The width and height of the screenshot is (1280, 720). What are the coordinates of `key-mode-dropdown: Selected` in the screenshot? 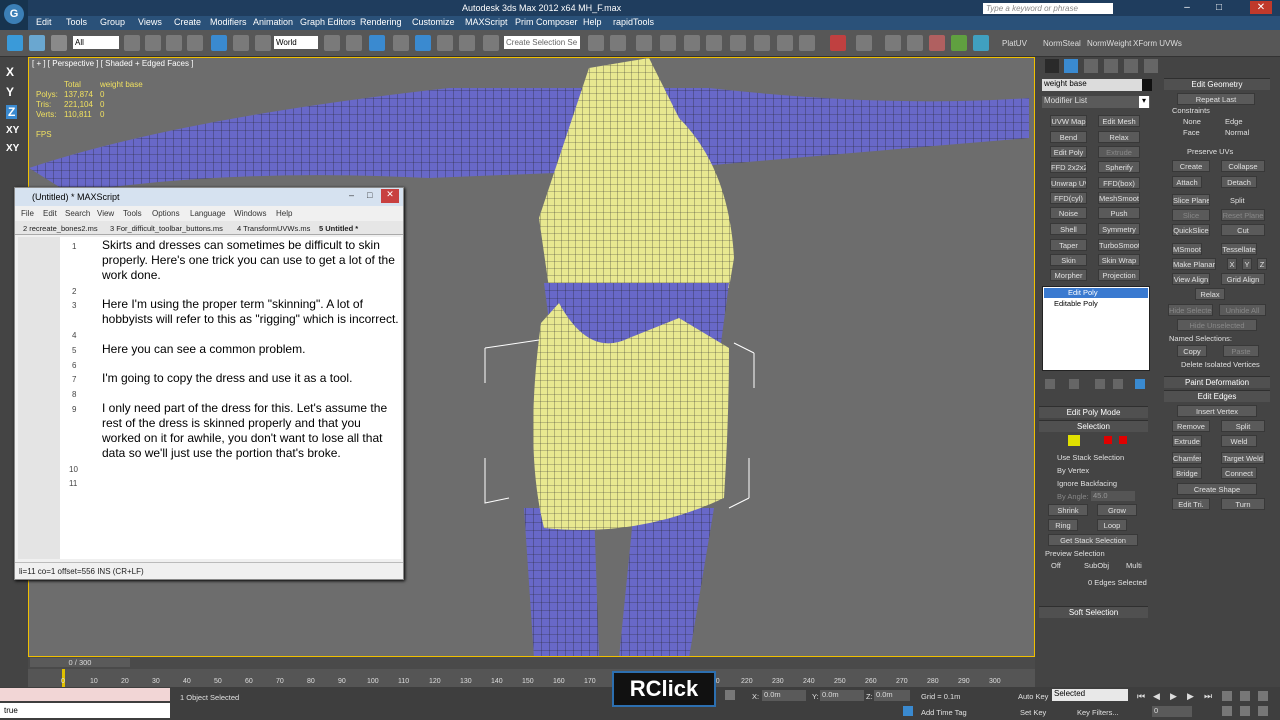 It's located at (1090, 695).